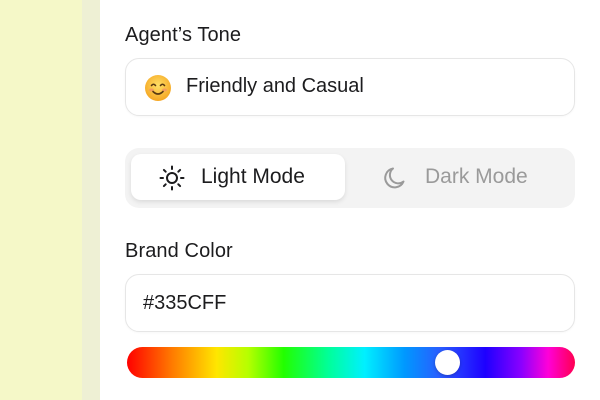  I want to click on light-mode-label: Light Mode, so click(253, 176).